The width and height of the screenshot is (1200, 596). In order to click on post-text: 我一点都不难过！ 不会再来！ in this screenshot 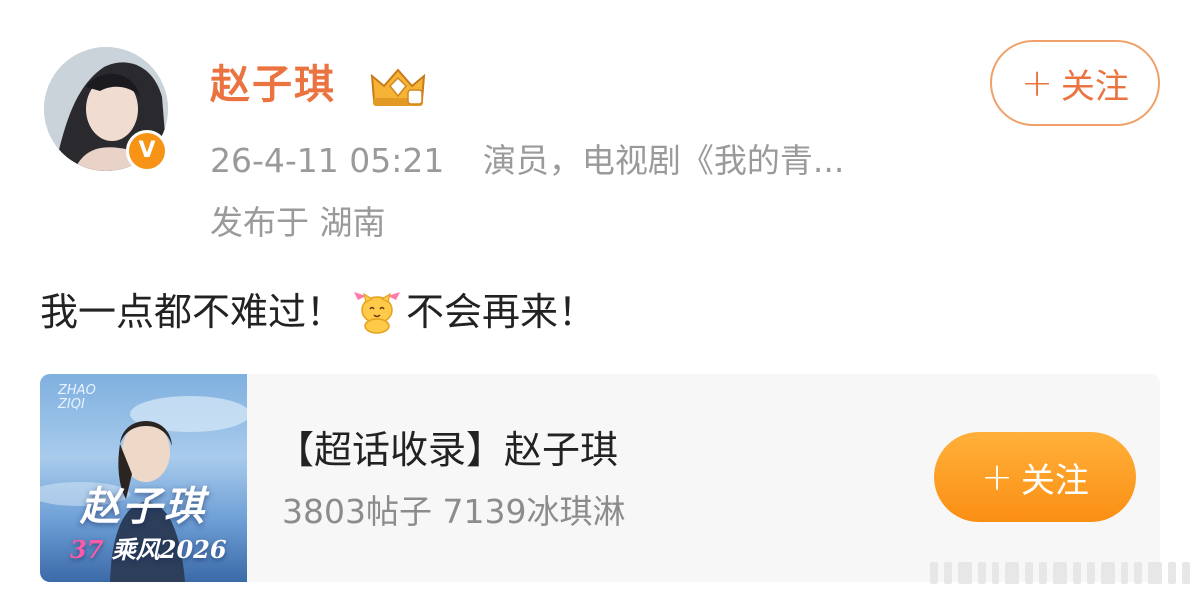, I will do `click(318, 312)`.